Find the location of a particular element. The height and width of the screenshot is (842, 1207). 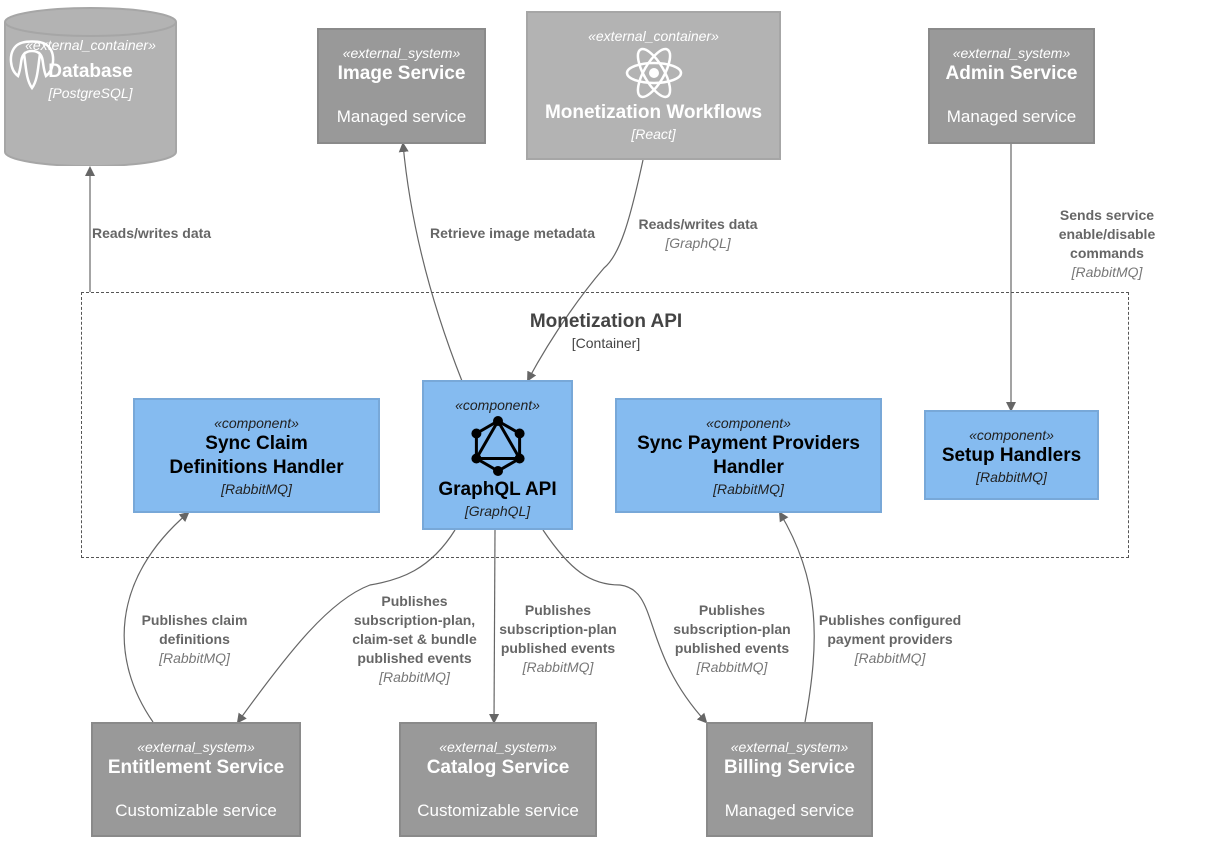

boundary-title: Monetization API is located at coordinates (606, 321).